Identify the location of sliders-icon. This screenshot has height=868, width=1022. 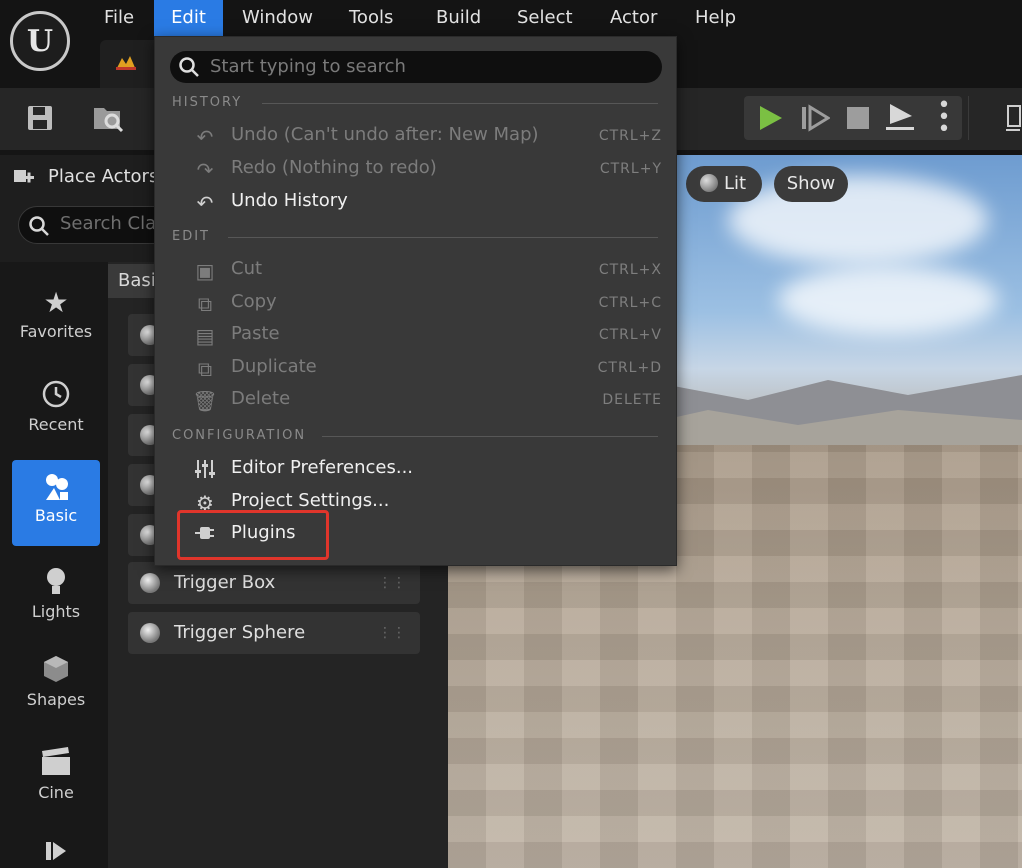
(205, 470).